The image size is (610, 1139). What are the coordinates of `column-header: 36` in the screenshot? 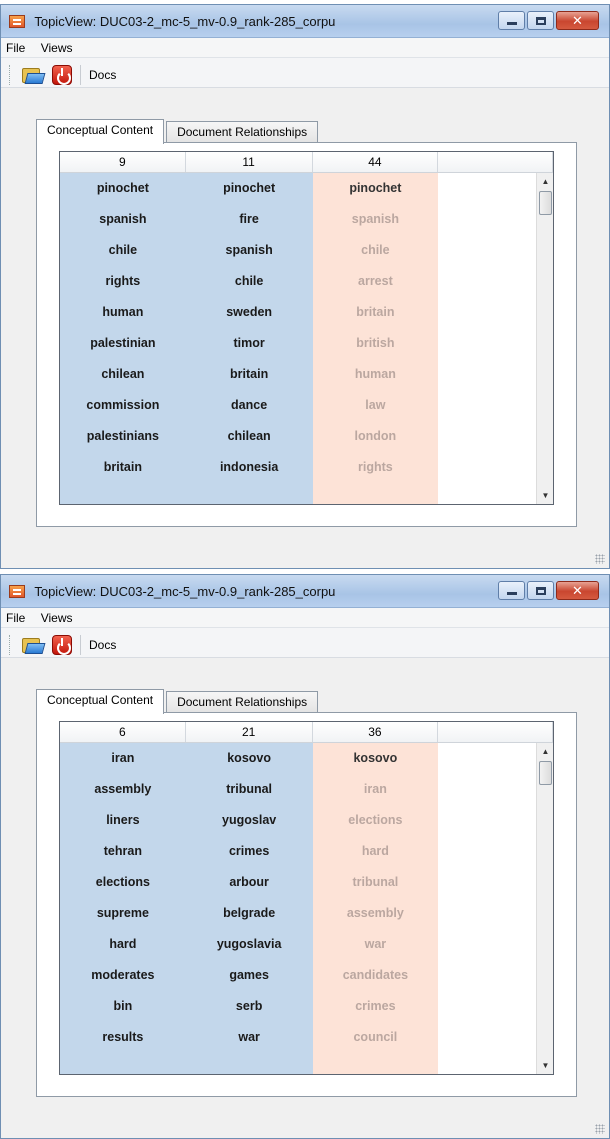 It's located at (376, 732).